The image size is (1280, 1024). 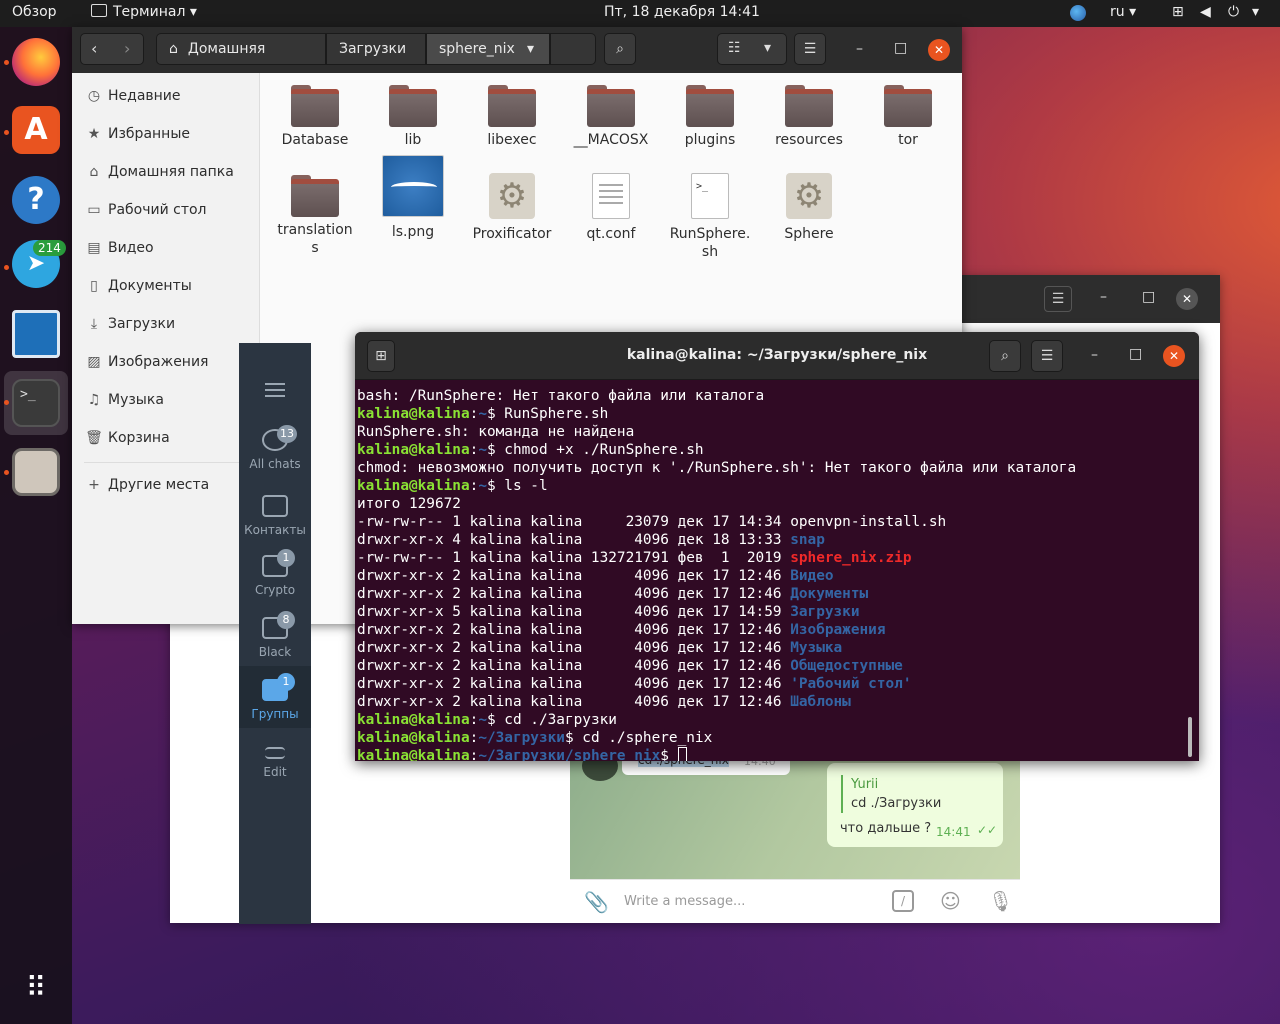 What do you see at coordinates (1233, 12) in the screenshot?
I see `power-icon: ⏻` at bounding box center [1233, 12].